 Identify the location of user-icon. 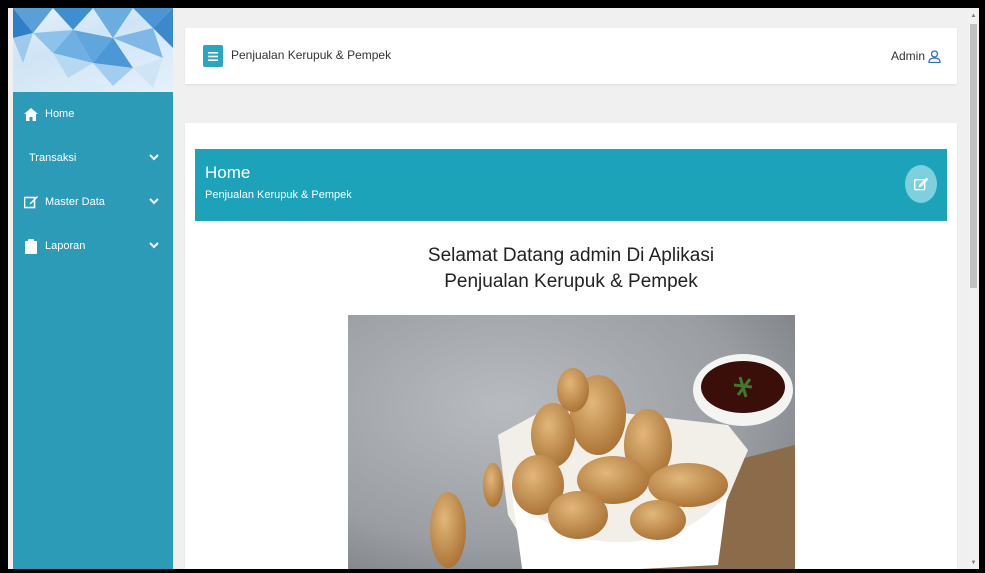
(934, 56).